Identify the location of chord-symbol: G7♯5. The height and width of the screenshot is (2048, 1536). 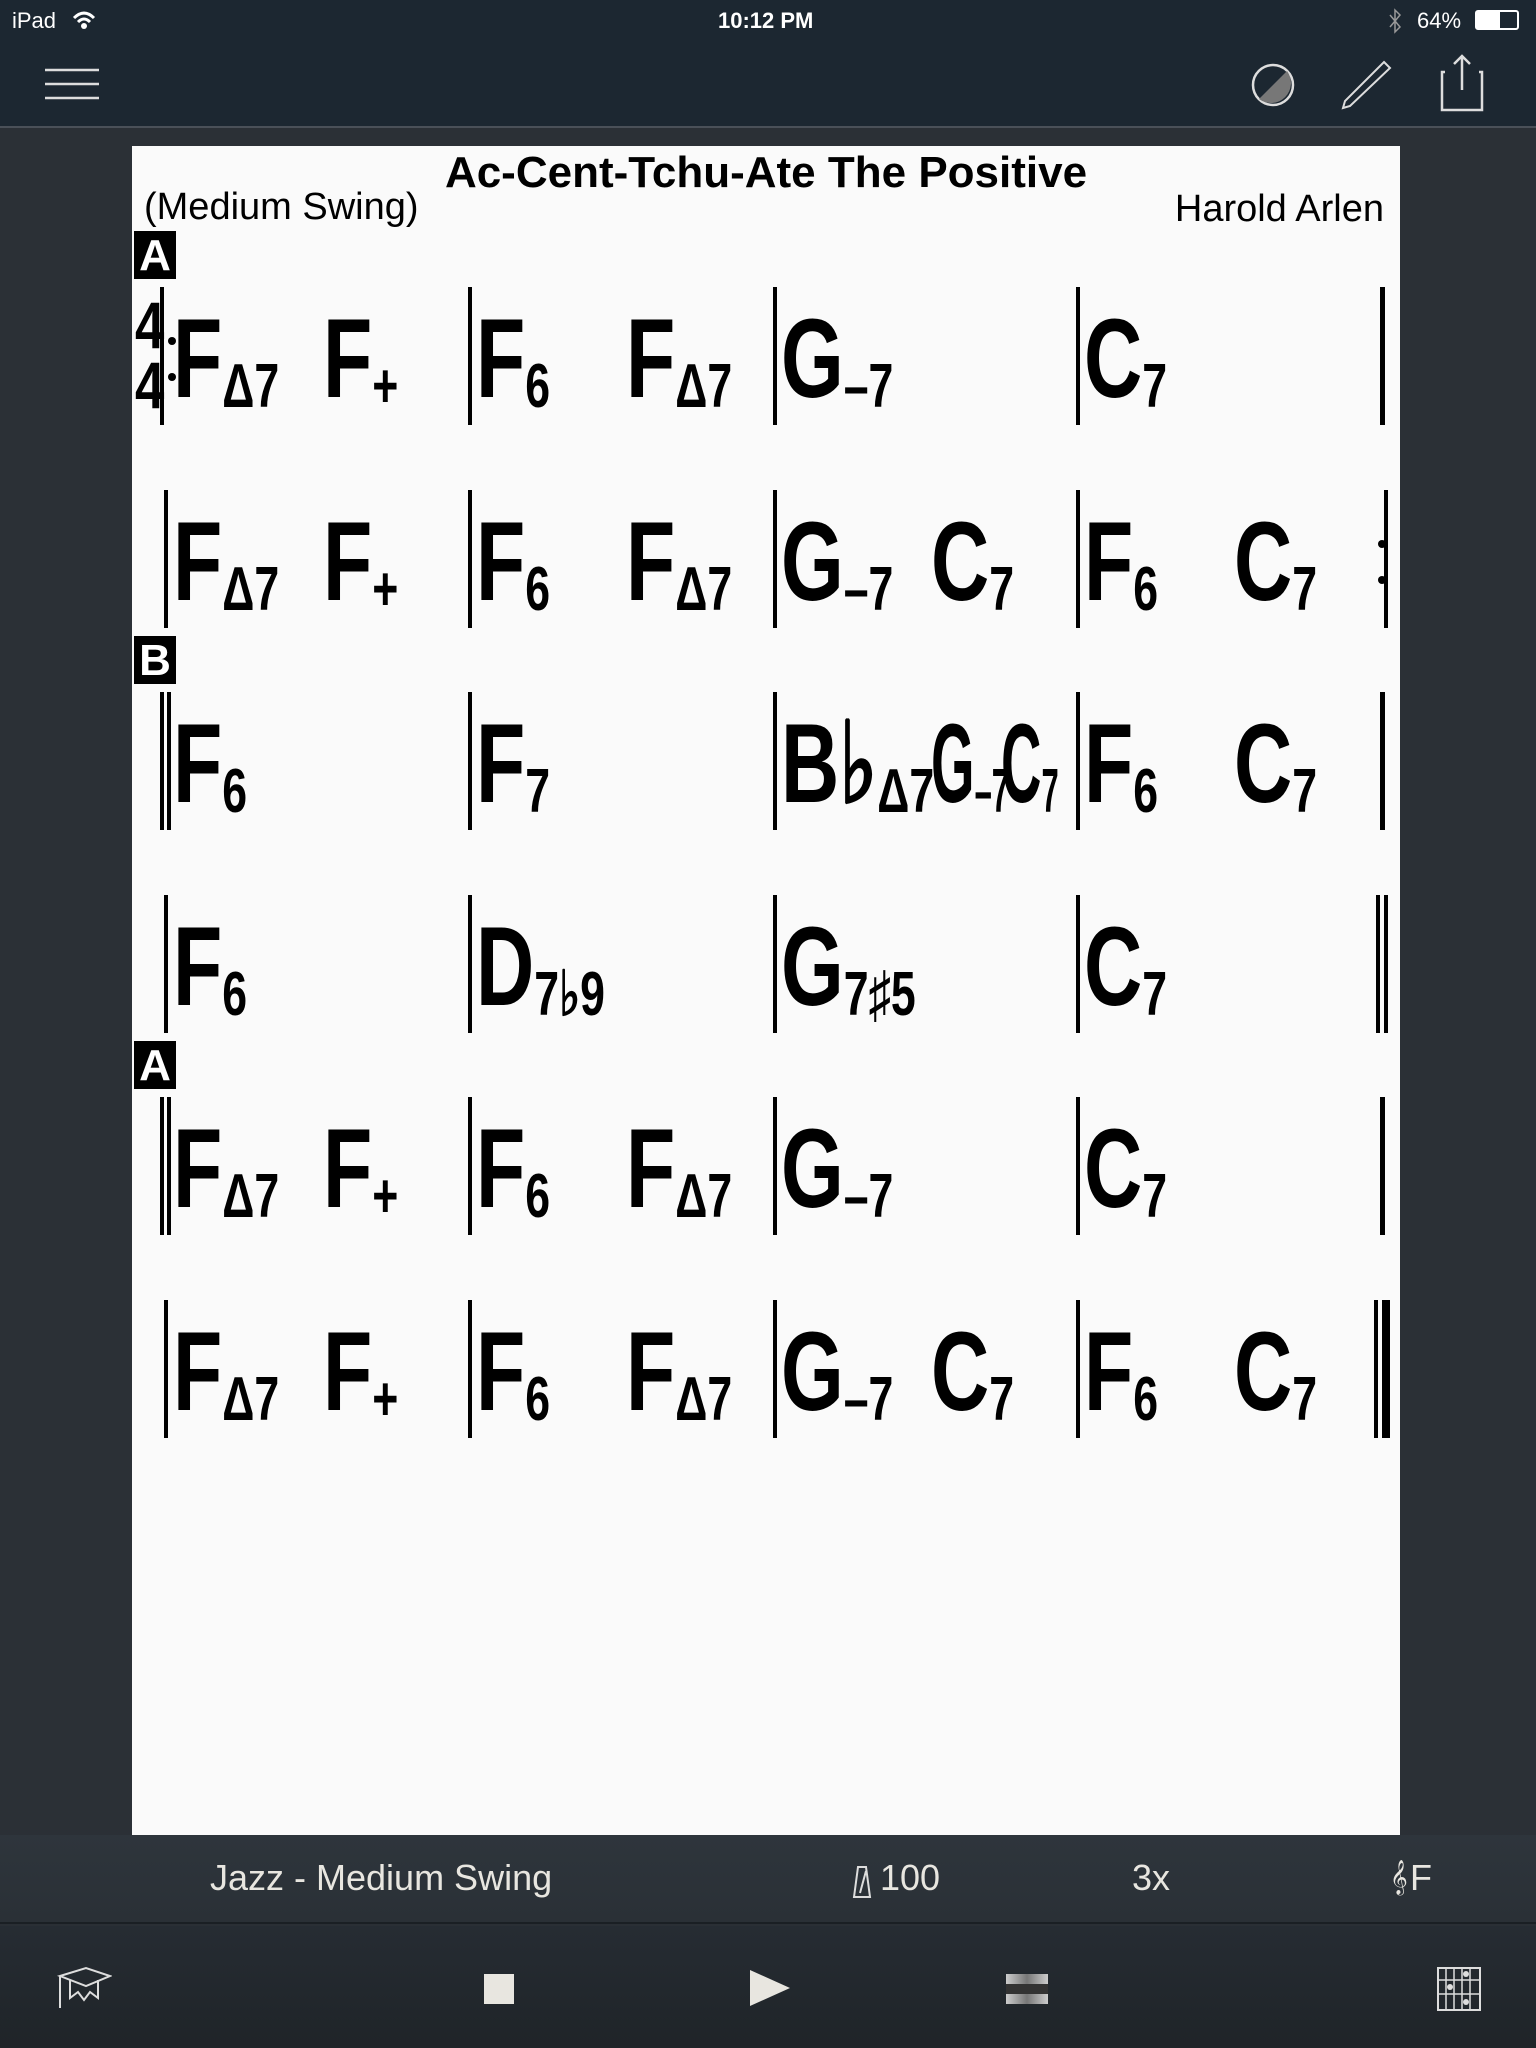
(848, 970).